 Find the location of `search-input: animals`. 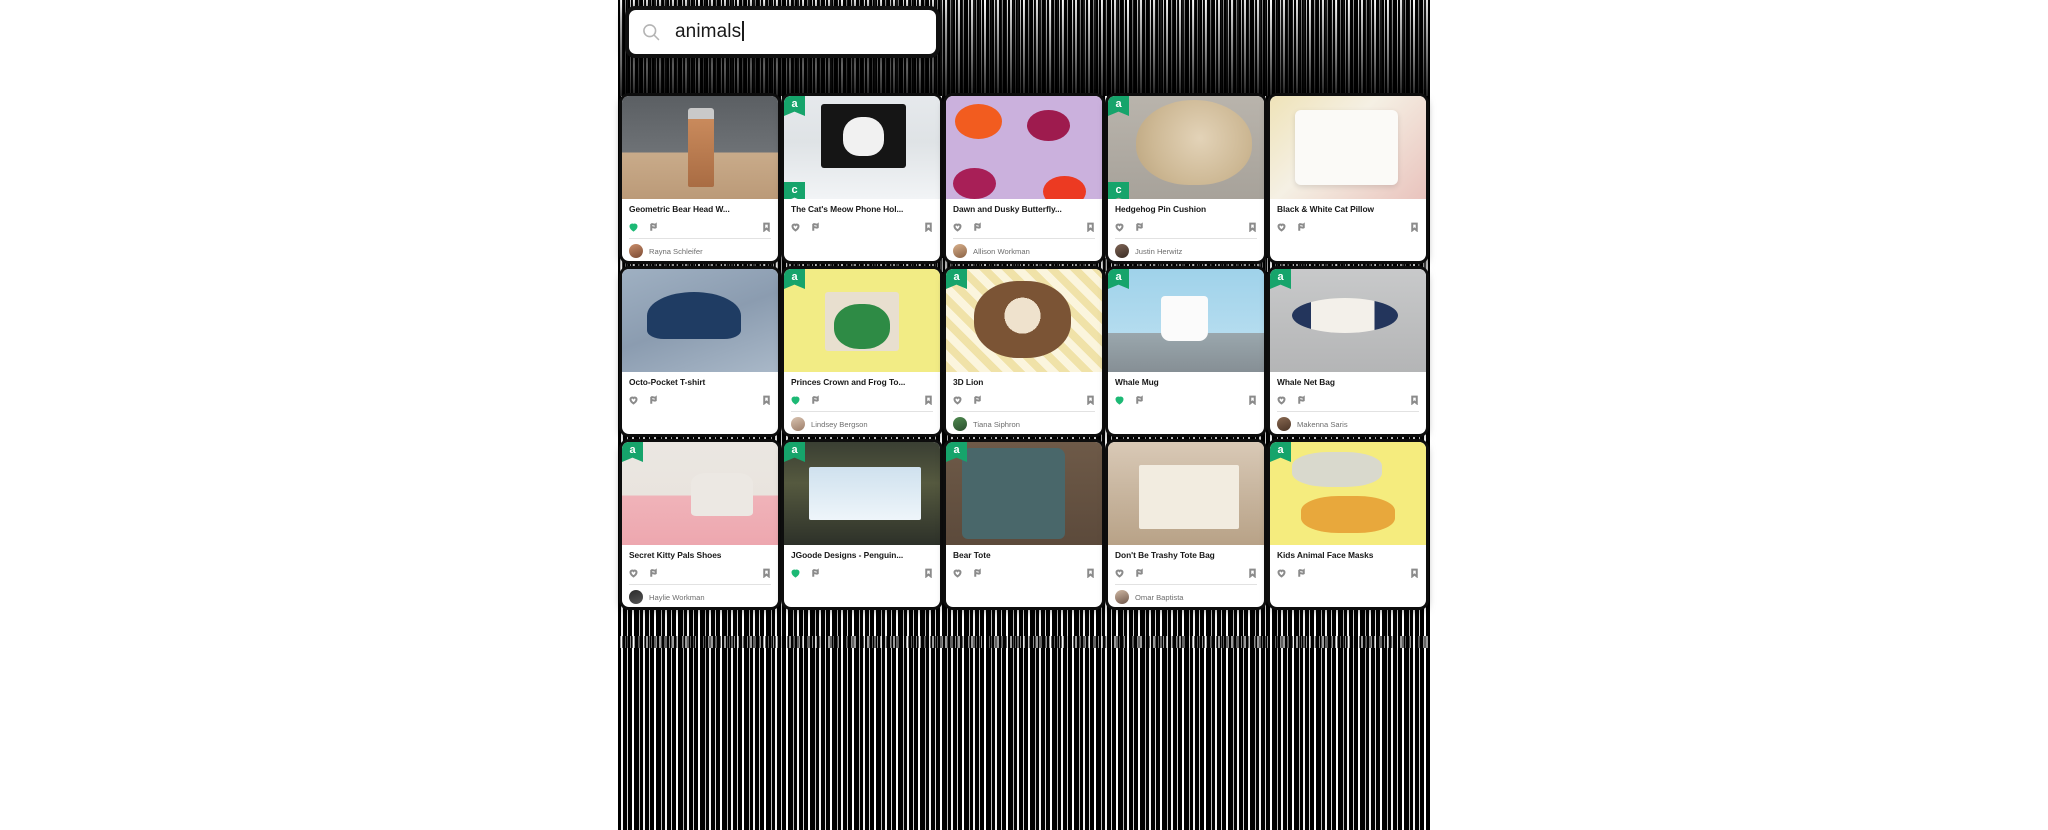

search-input: animals is located at coordinates (709, 32).